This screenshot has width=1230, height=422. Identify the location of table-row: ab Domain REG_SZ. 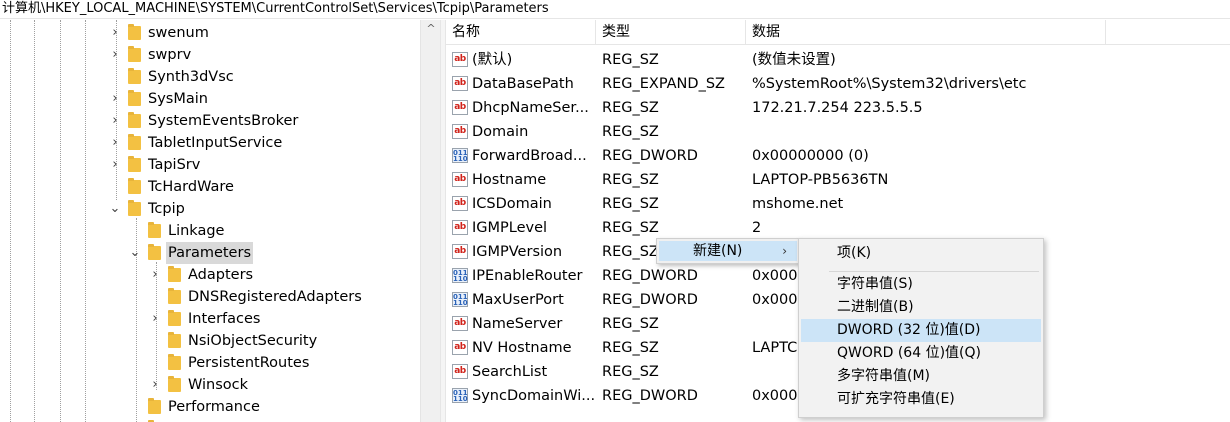
(838, 132).